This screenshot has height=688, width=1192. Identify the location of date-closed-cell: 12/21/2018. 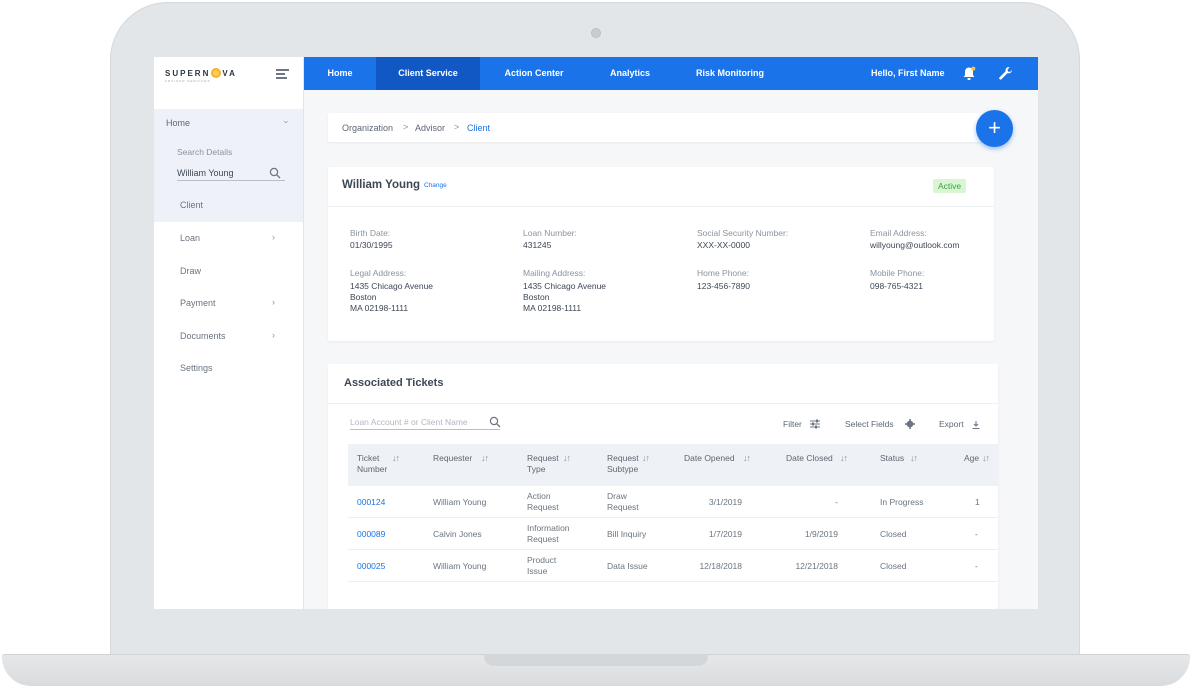
(816, 566).